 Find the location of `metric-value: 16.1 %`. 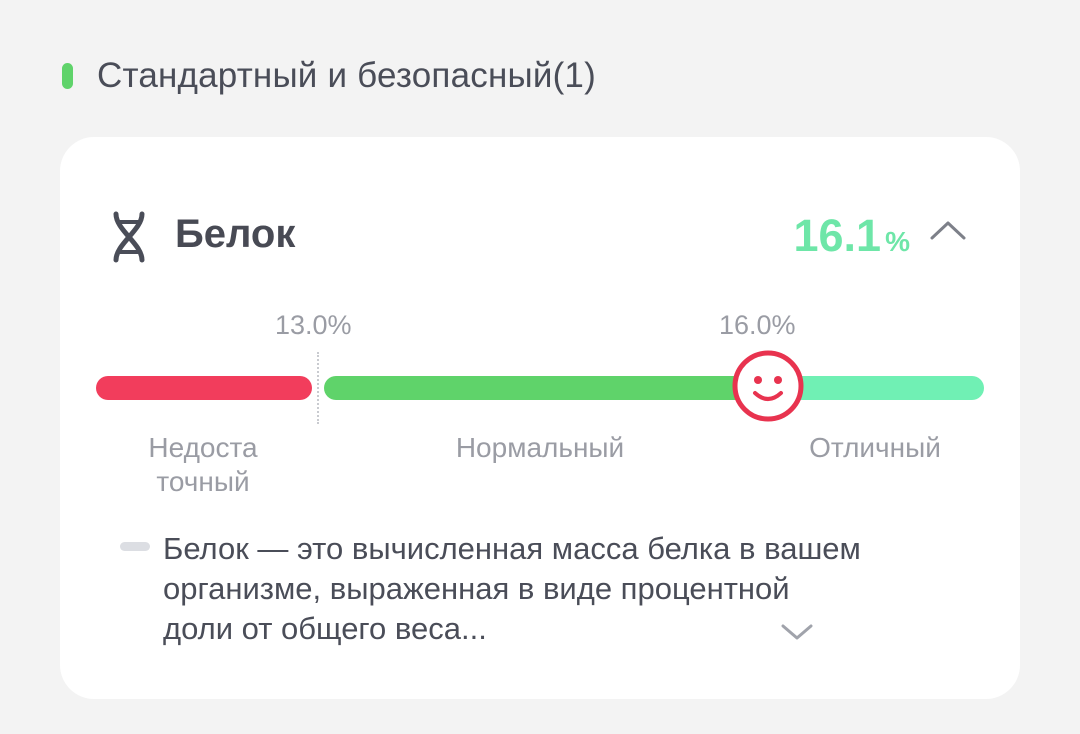

metric-value: 16.1 % is located at coordinates (852, 236).